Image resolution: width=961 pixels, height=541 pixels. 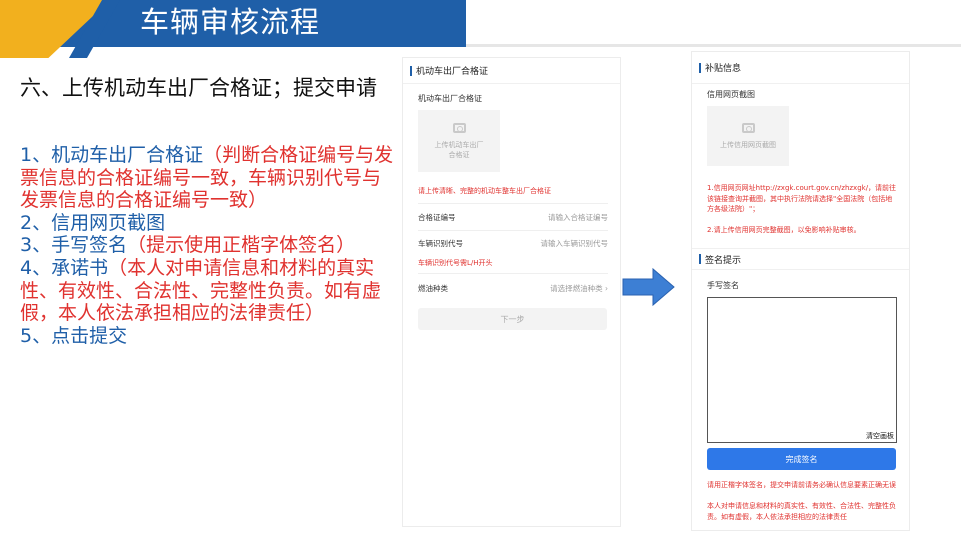 I want to click on upload-certificate-text: 上传机动车出厂合格证, so click(x=459, y=149).